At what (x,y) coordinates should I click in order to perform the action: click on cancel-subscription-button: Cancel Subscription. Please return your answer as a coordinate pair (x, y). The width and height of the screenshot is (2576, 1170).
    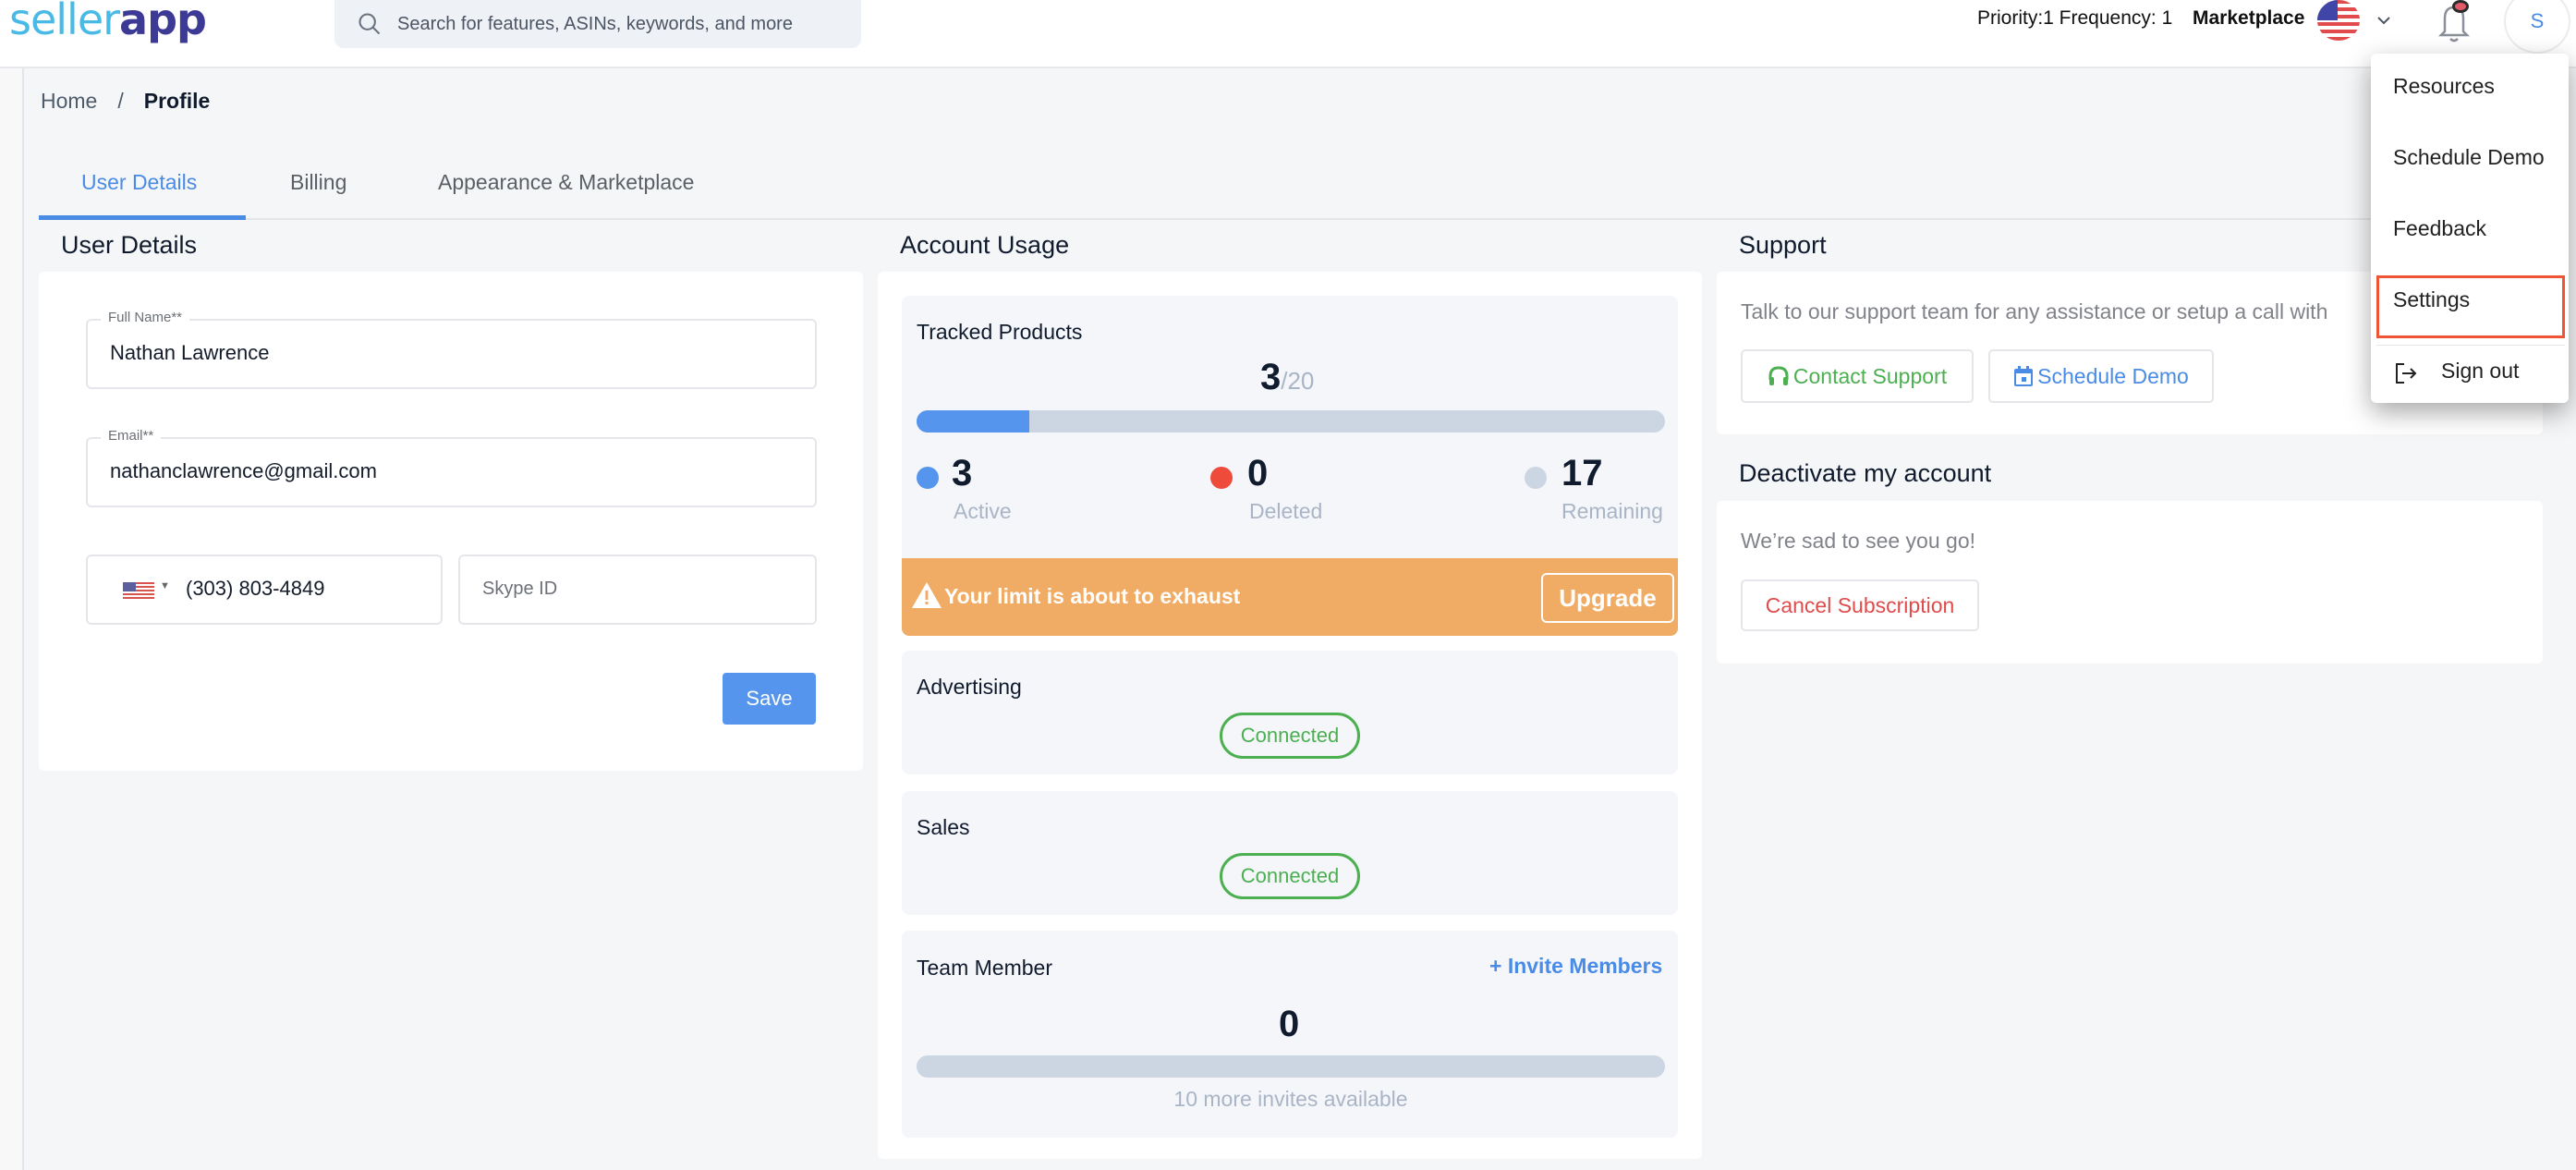
    Looking at the image, I should click on (1860, 605).